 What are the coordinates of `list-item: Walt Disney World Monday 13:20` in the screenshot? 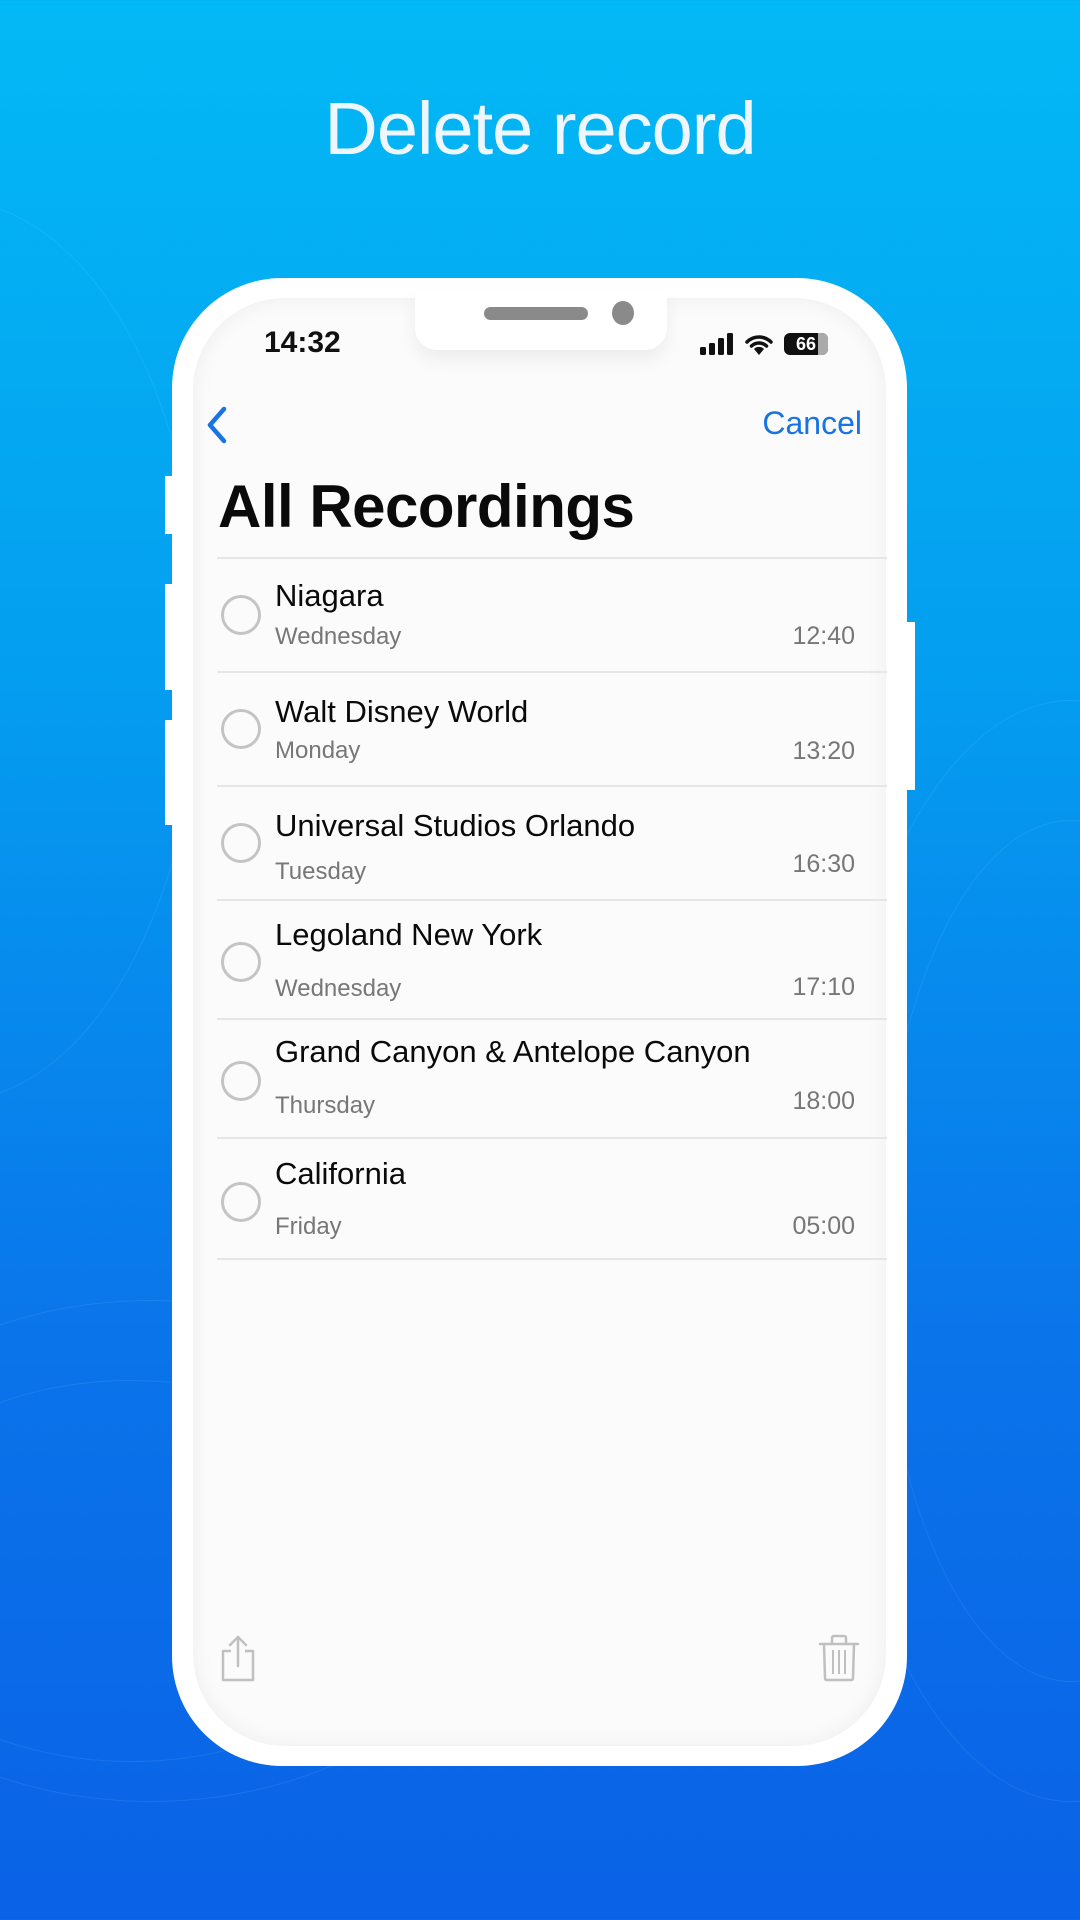 It's located at (552, 730).